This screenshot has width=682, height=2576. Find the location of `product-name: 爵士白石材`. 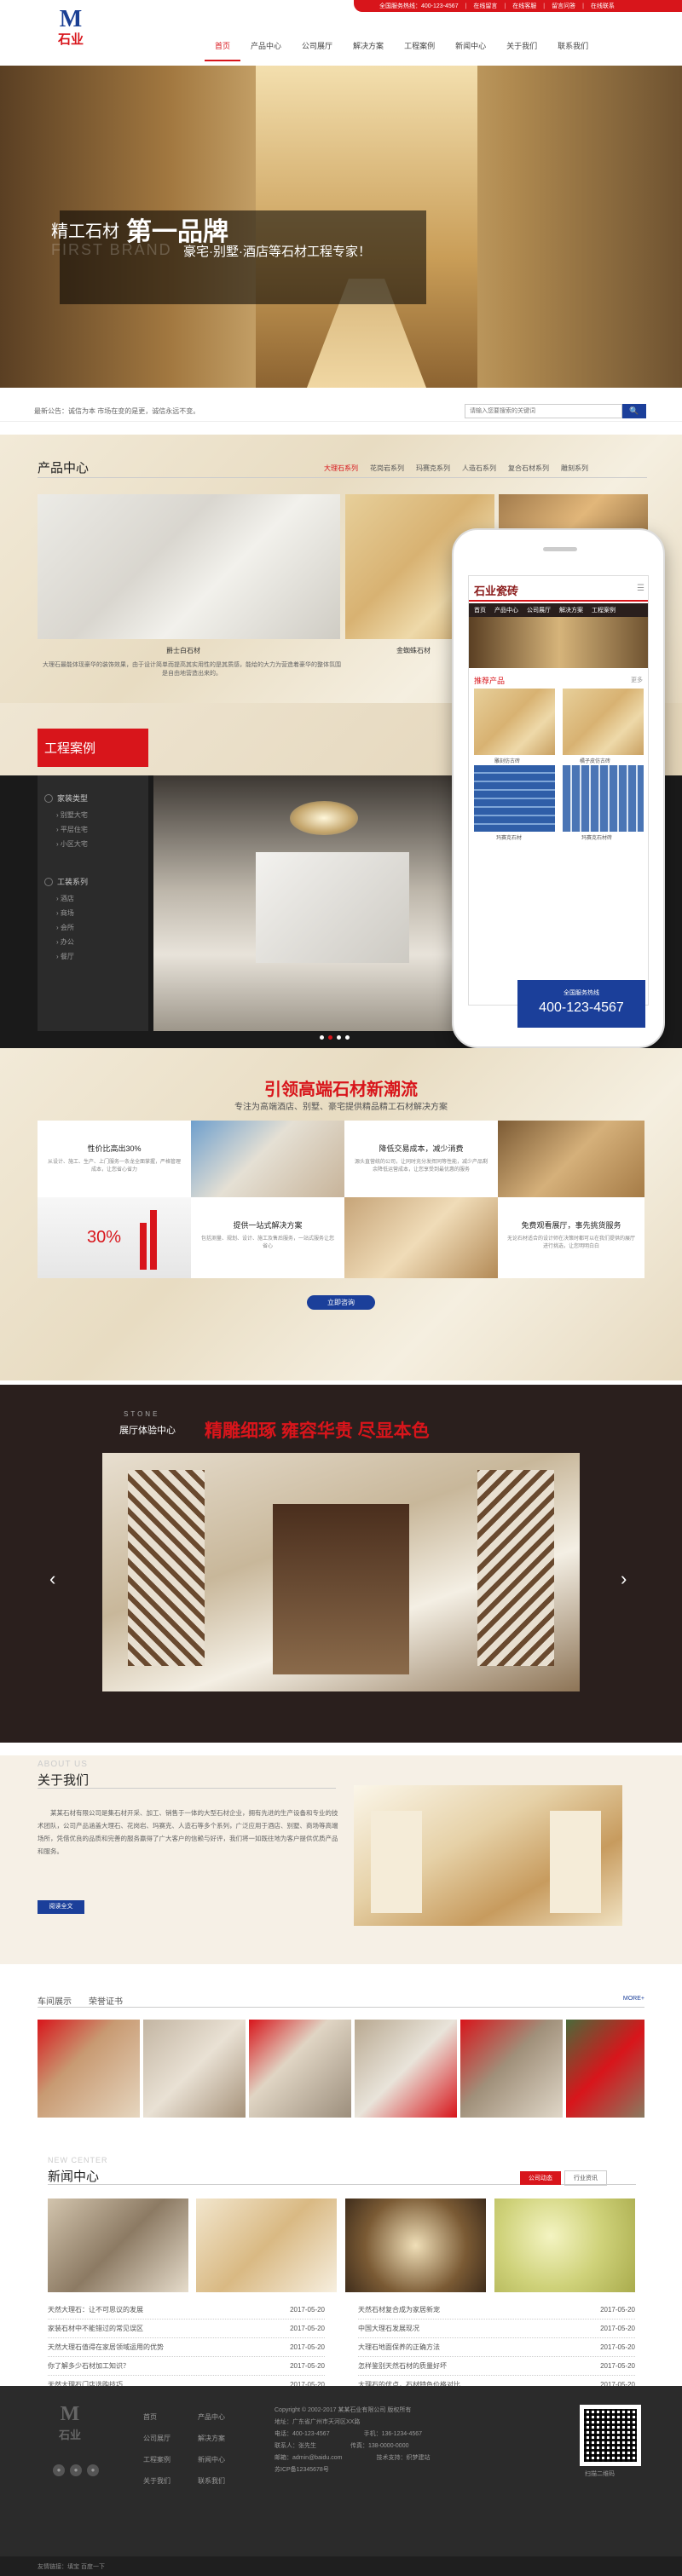

product-name: 爵士白石材 is located at coordinates (183, 650).